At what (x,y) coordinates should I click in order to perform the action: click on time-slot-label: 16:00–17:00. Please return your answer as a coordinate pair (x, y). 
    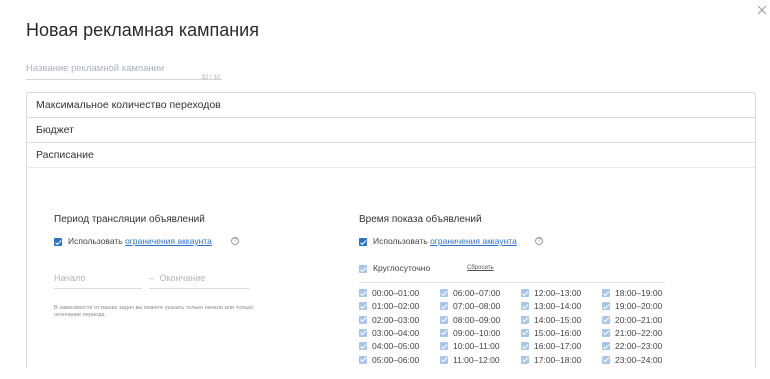
    Looking at the image, I should click on (558, 346).